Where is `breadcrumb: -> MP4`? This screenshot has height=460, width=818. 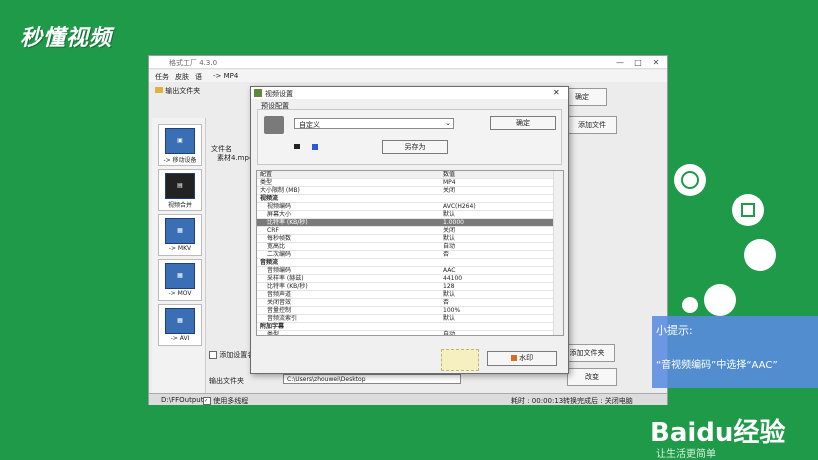
breadcrumb: -> MP4 is located at coordinates (226, 76).